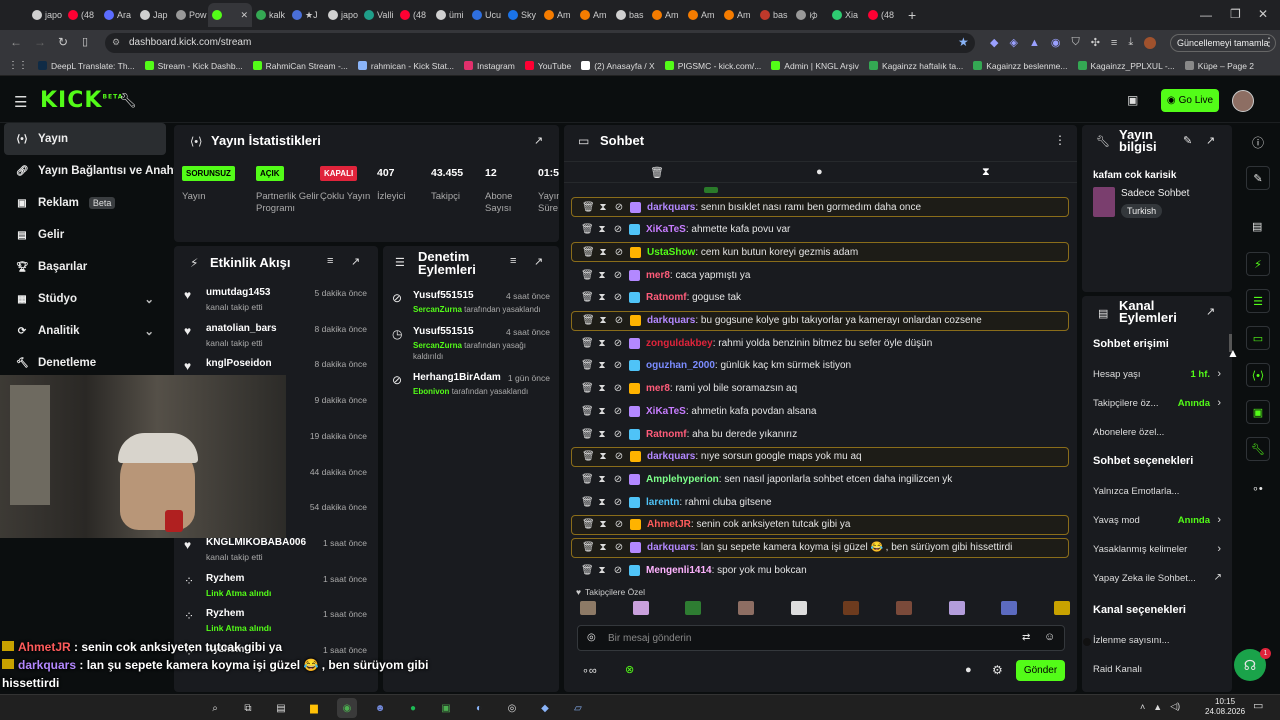 This screenshot has width=1280, height=720. What do you see at coordinates (457, 377) in the screenshot?
I see `modlog-username: Herhang1BirAdam` at bounding box center [457, 377].